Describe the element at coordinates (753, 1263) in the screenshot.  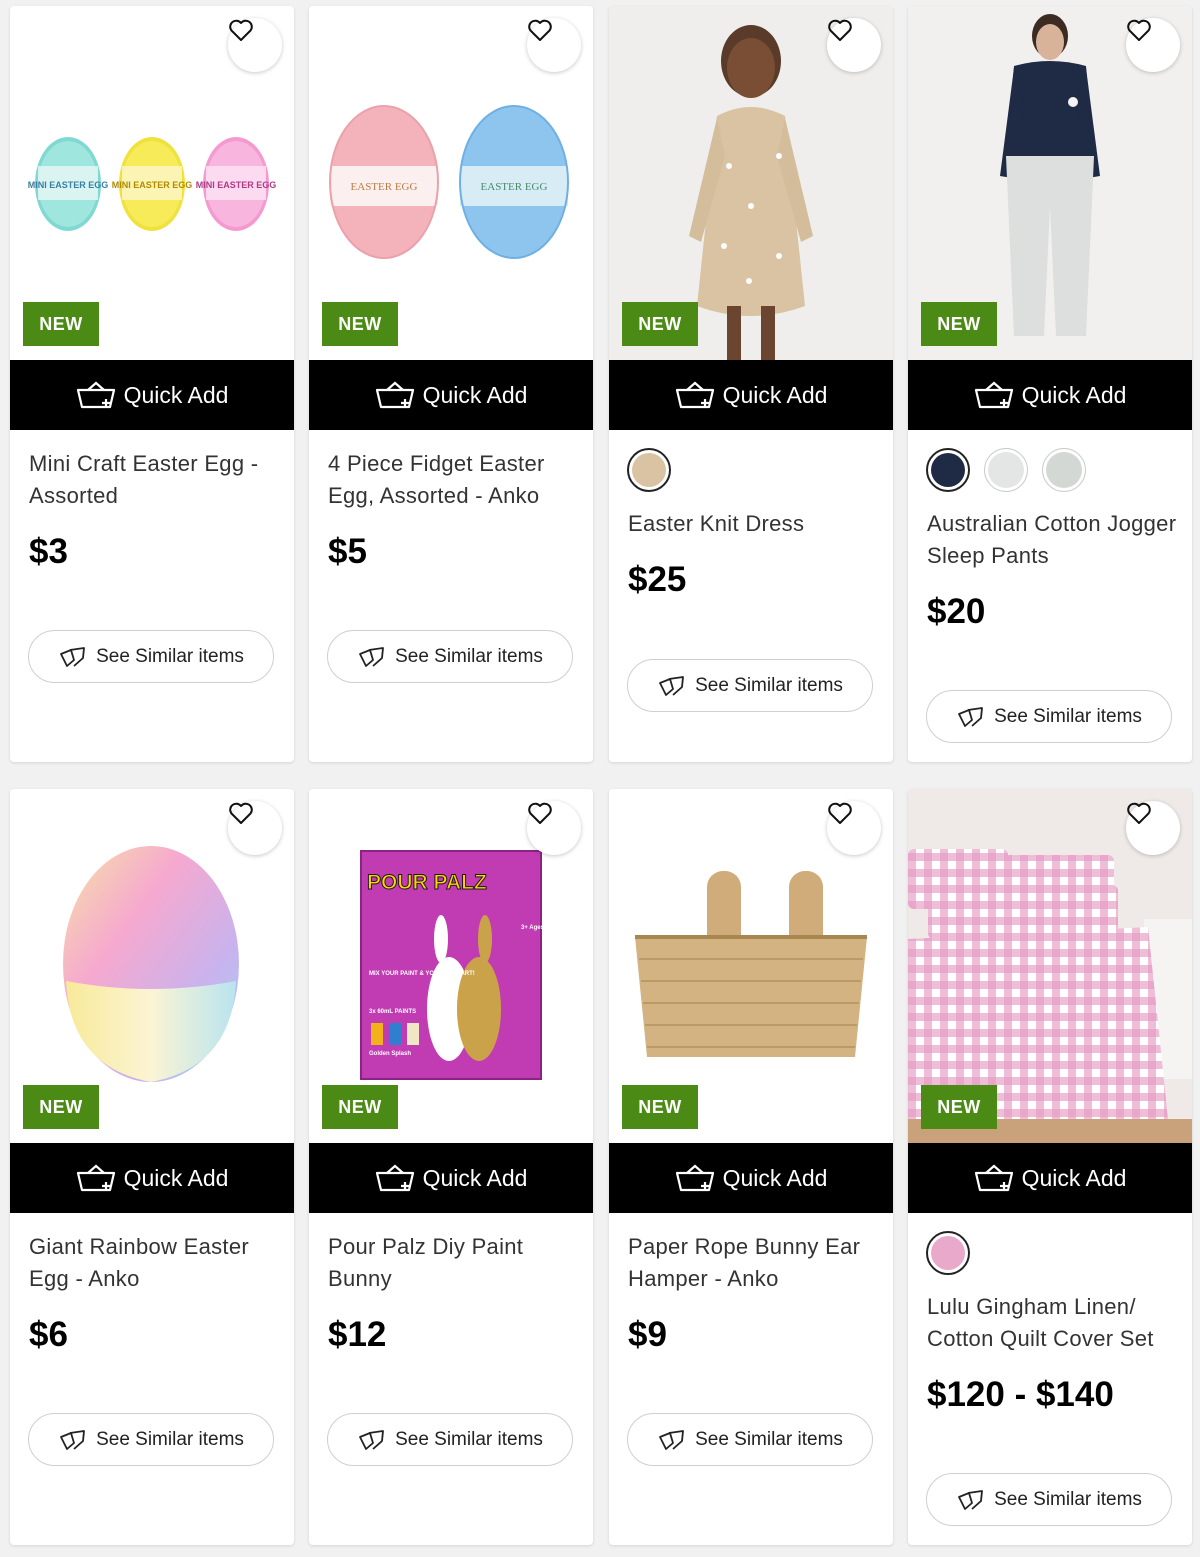
I see `product-name: Paper Rope Bunny Ear Hamper - Anko` at that location.